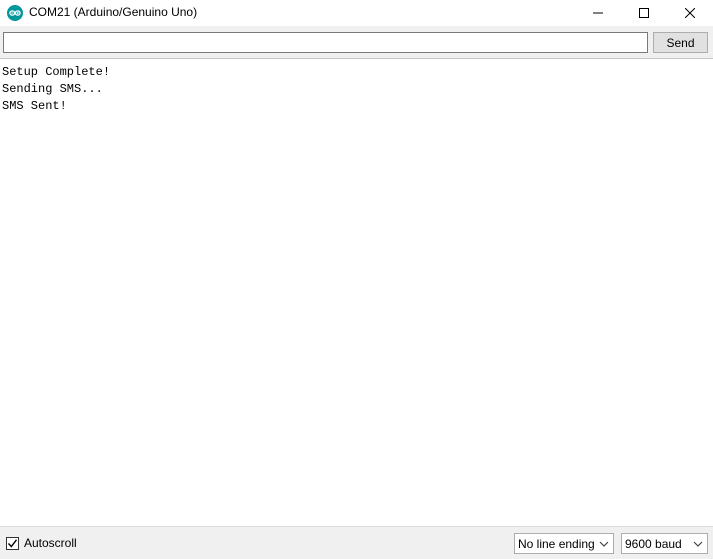 Image resolution: width=713 pixels, height=559 pixels. I want to click on line-ending-select: No line ending, so click(564, 543).